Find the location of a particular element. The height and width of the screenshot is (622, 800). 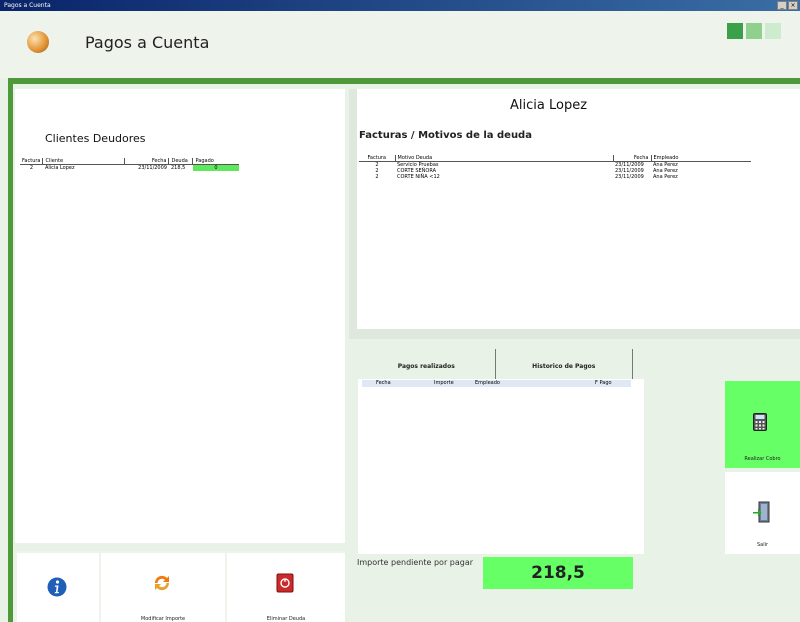

pagos-tabs: Pagos realizados Historico de Pagos is located at coordinates (495, 364).